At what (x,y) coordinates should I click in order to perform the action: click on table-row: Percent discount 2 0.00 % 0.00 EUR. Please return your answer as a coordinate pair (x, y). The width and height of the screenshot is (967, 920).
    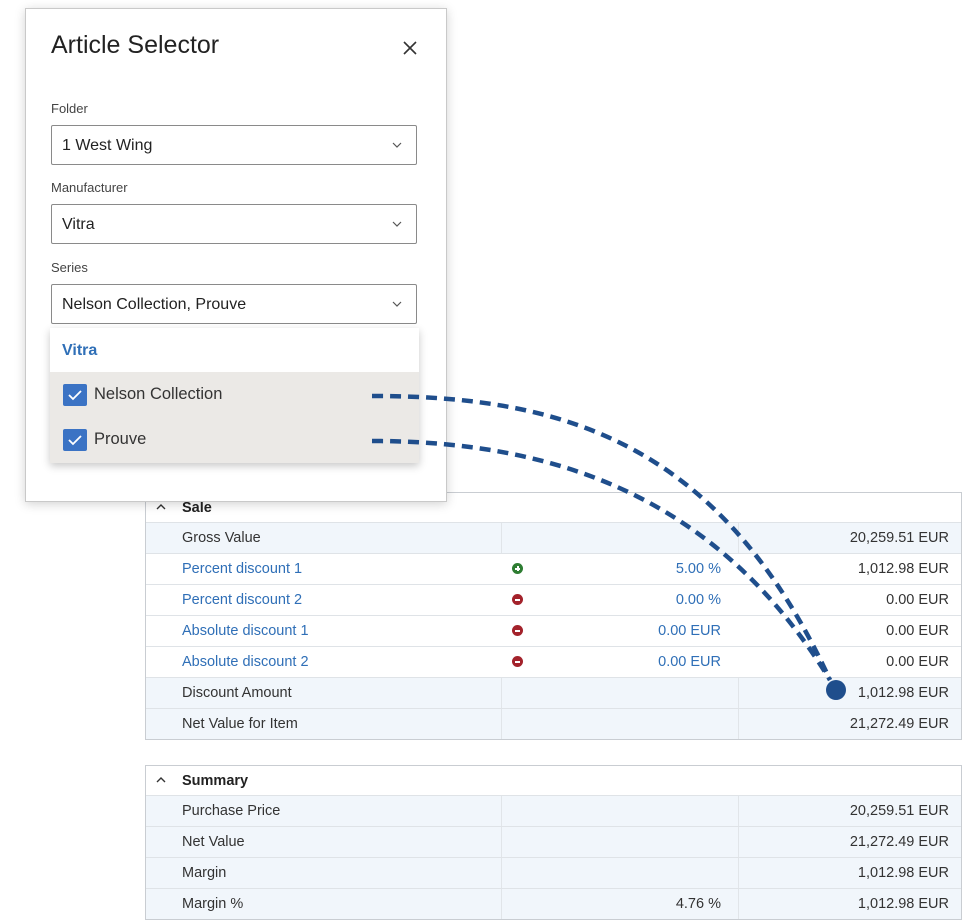
    Looking at the image, I should click on (553, 599).